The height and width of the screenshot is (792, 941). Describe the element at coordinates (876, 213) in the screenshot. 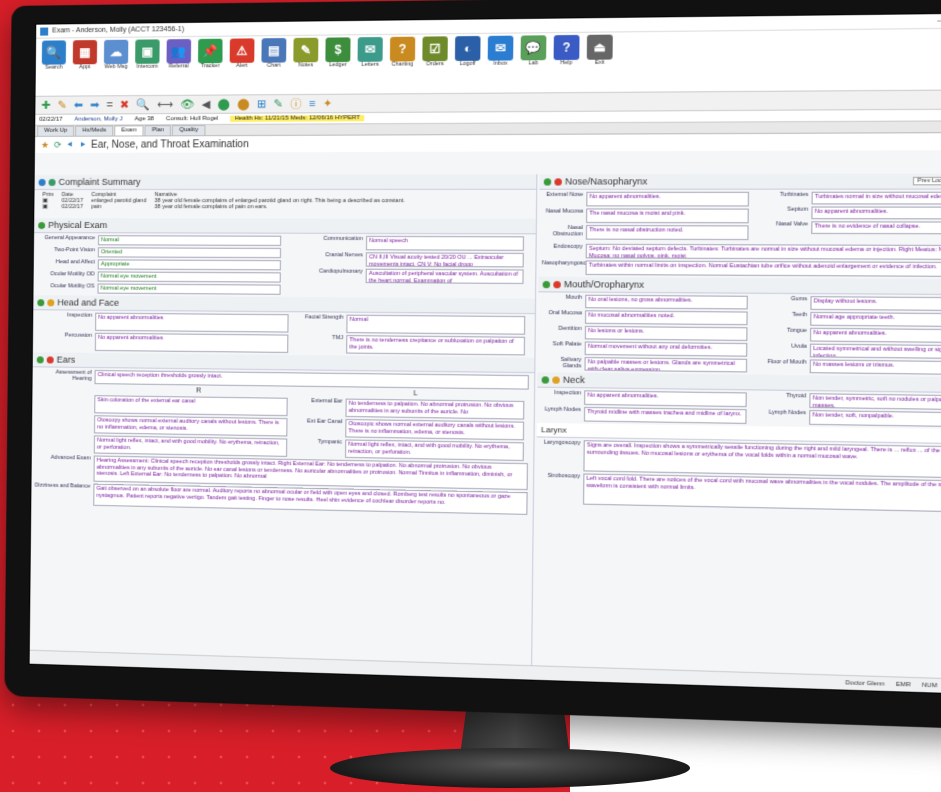

I see `septum-field: No apparent abnormalities.` at that location.